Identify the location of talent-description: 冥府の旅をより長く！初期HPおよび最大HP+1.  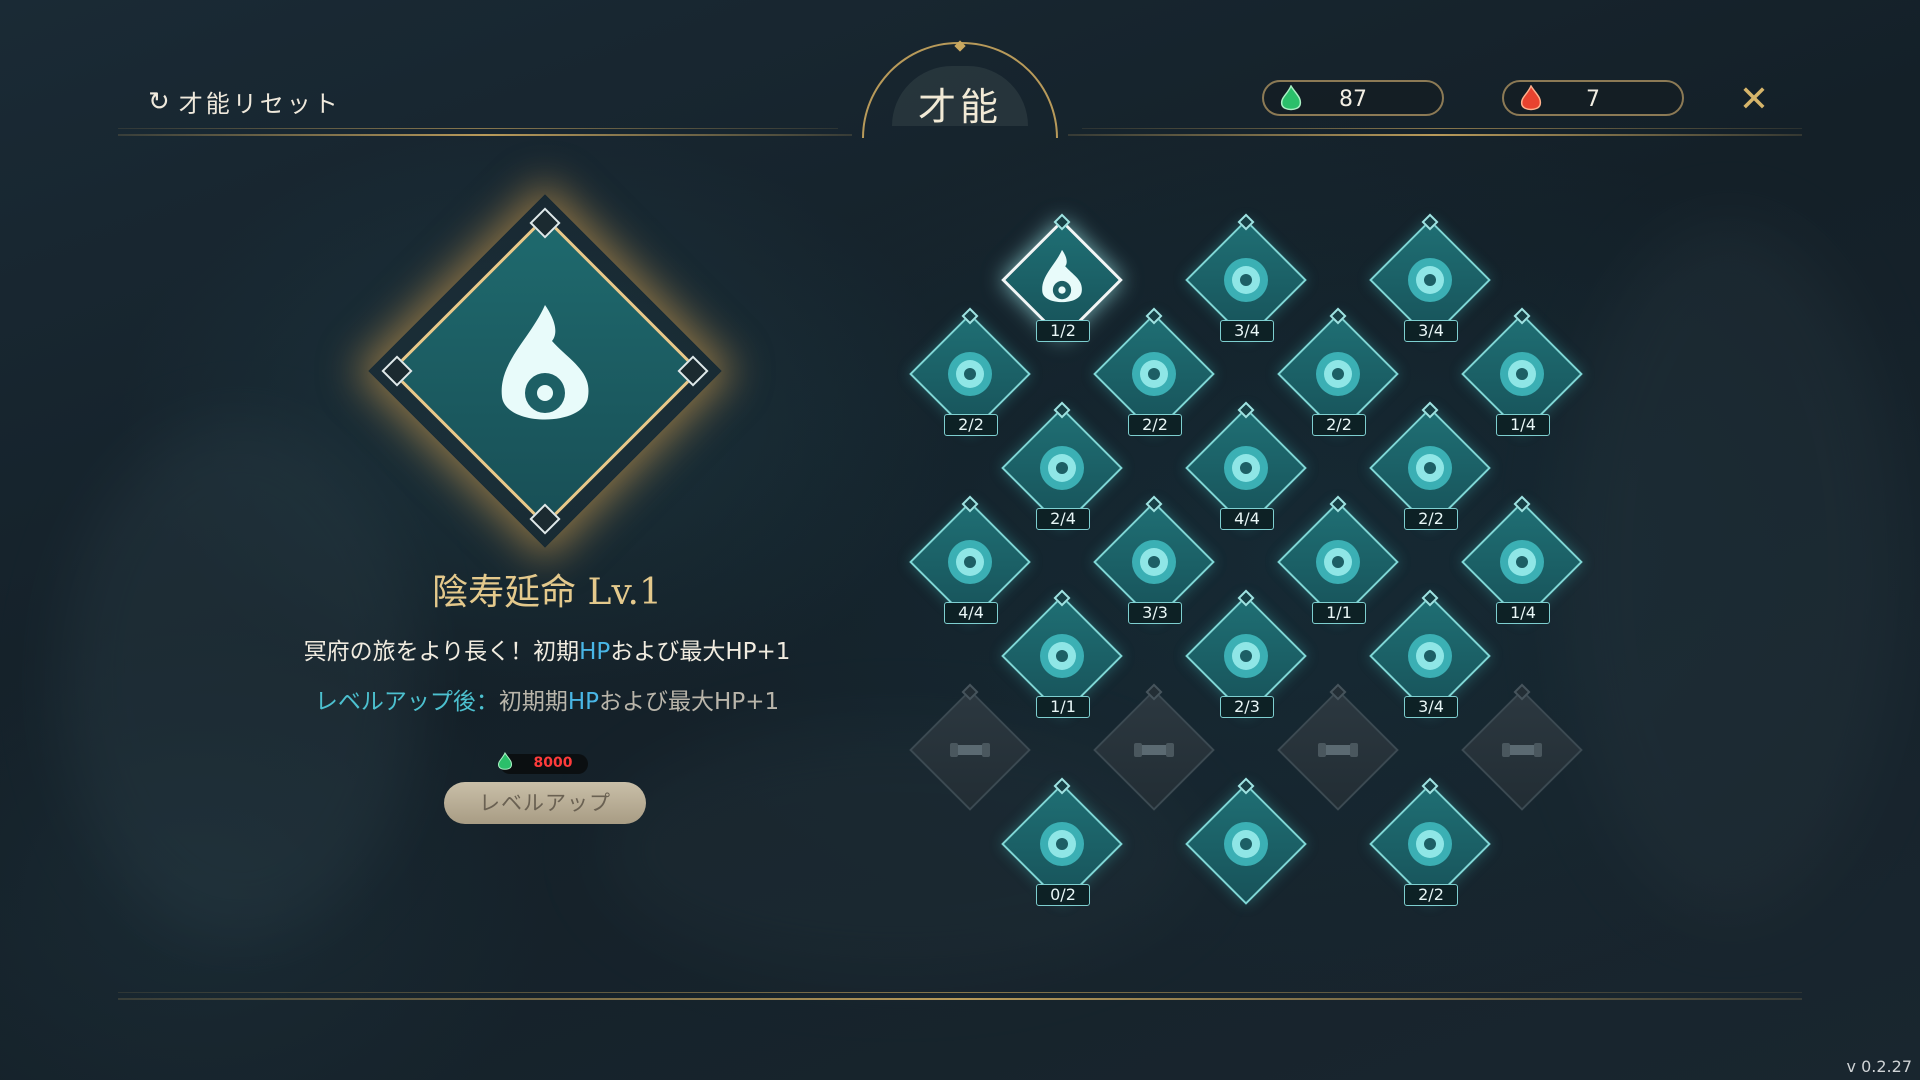
(547, 649).